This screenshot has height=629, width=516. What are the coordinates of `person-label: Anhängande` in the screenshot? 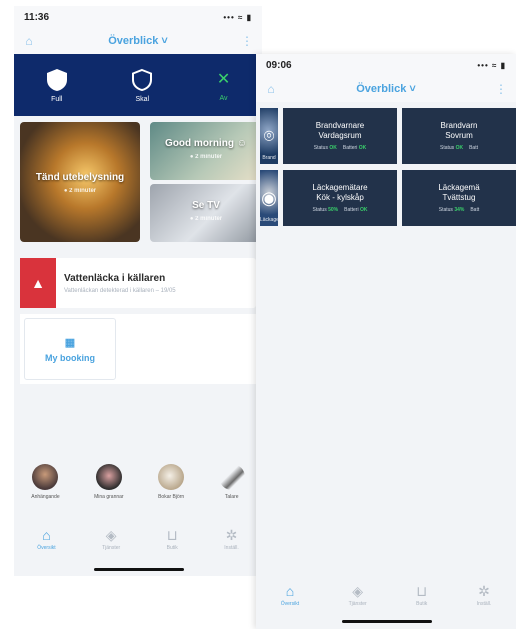 It's located at (45, 497).